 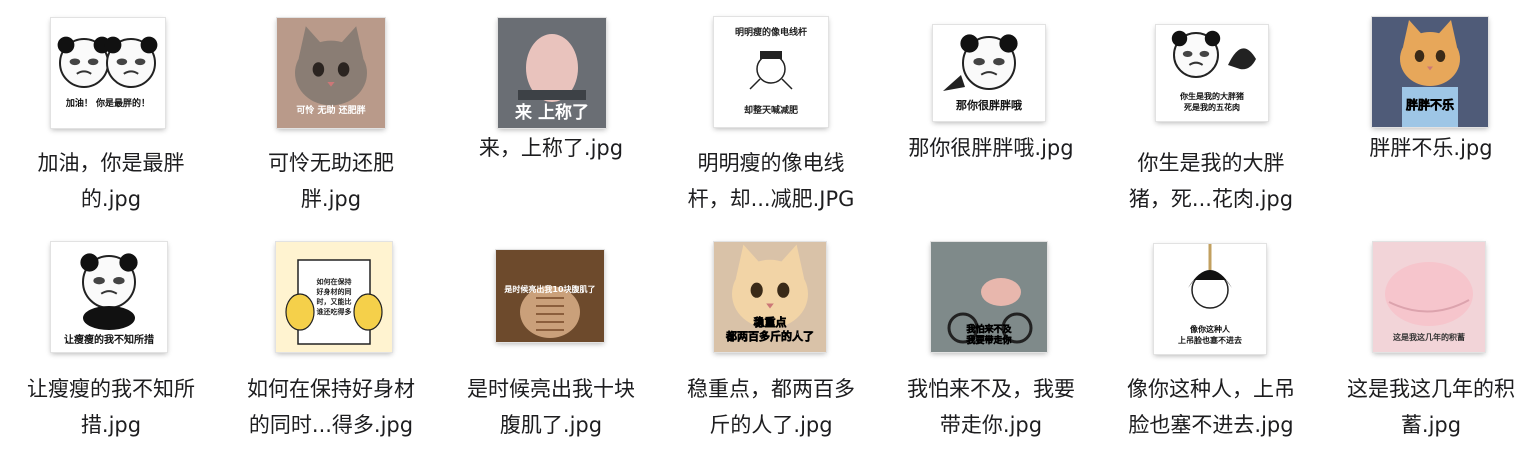 I want to click on file-name-line: 你生是我的大胖, so click(x=1211, y=163).